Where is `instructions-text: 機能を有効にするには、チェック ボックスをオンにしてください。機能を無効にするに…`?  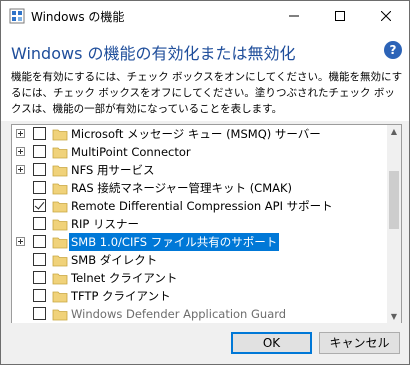
instructions-text: 機能を有効にするには、チェック ボックスをオンにしてください。機能を無効にするに… is located at coordinates (207, 93).